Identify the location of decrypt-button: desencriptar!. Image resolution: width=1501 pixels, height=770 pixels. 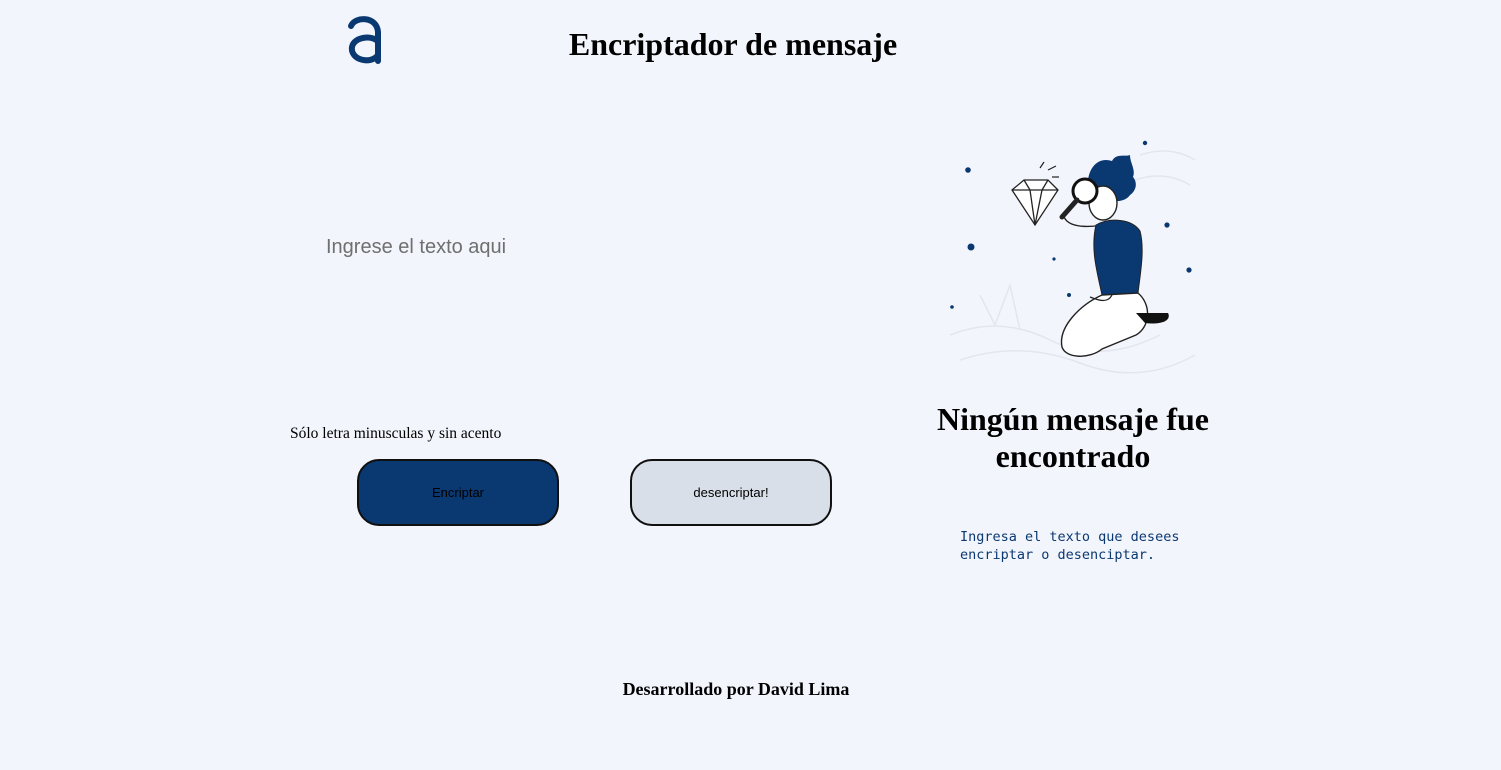
(731, 492).